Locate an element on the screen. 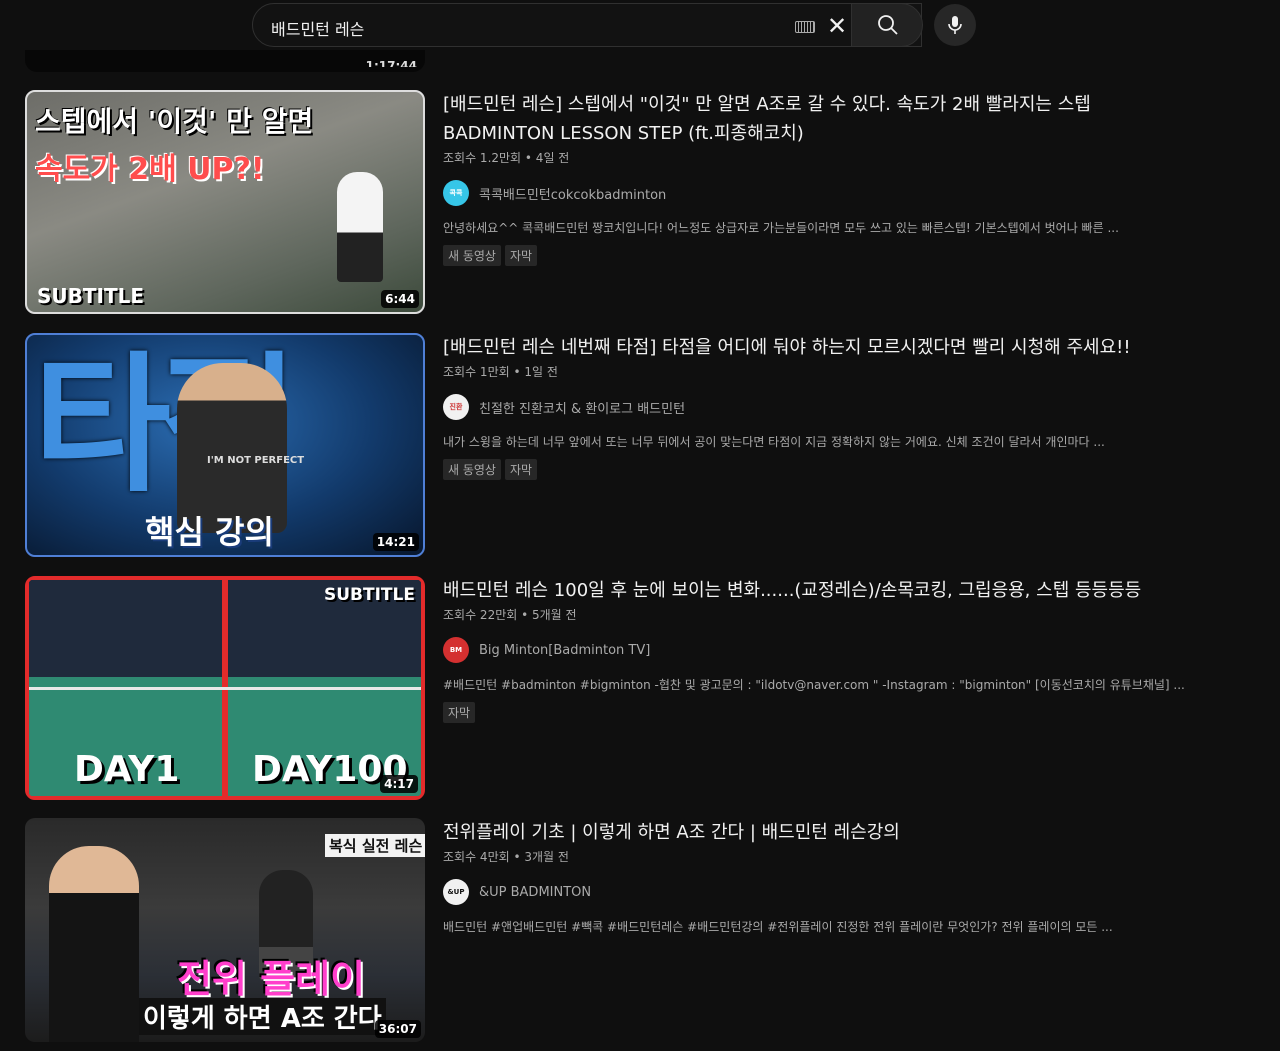 This screenshot has width=1280, height=1051. avatar-label: 진환 is located at coordinates (456, 407).